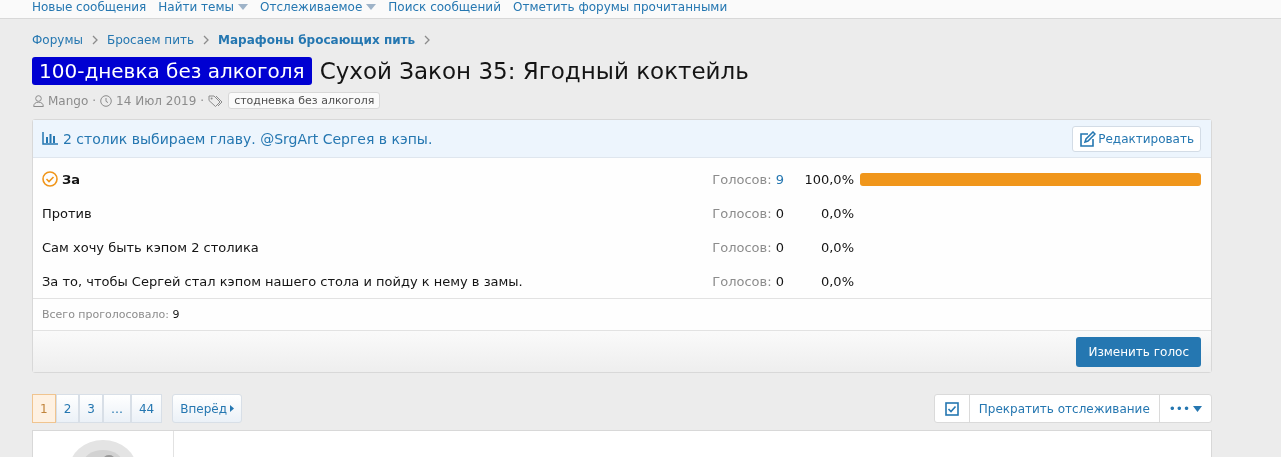  What do you see at coordinates (89, 7) in the screenshot?
I see `nav-link: Новые сообщения` at bounding box center [89, 7].